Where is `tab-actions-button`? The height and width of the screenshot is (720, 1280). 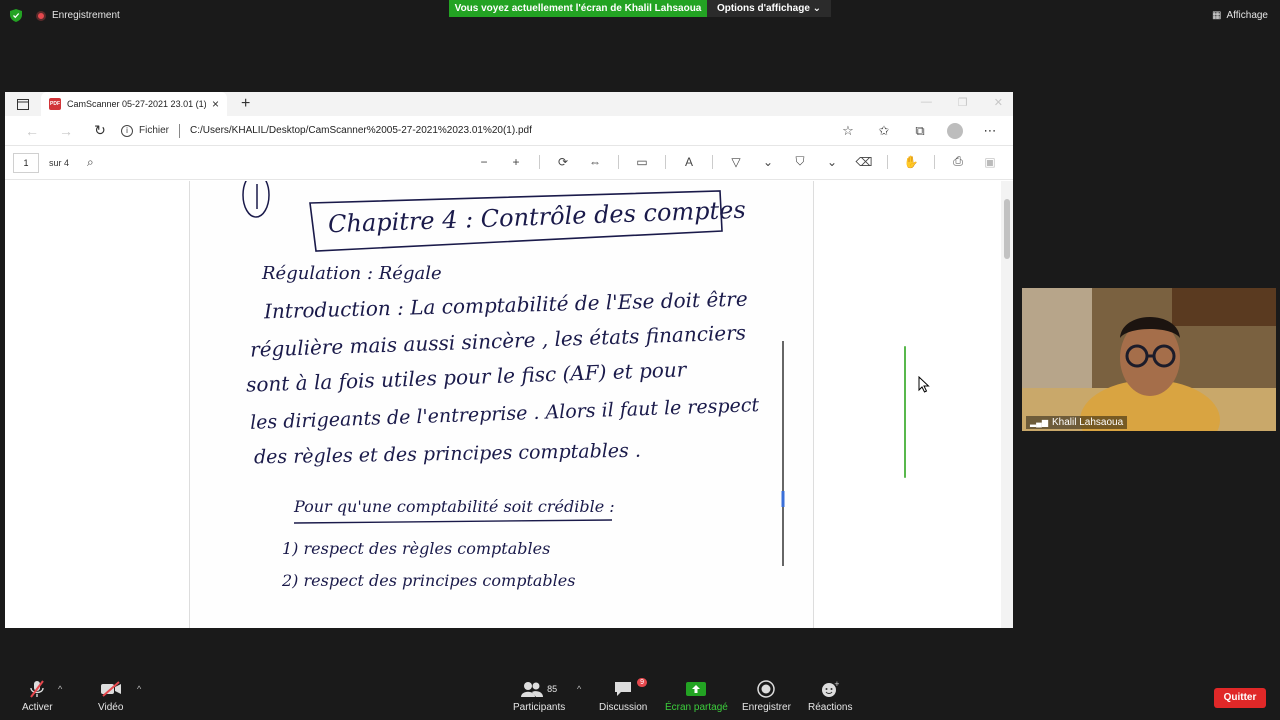
tab-actions-button is located at coordinates (23, 104).